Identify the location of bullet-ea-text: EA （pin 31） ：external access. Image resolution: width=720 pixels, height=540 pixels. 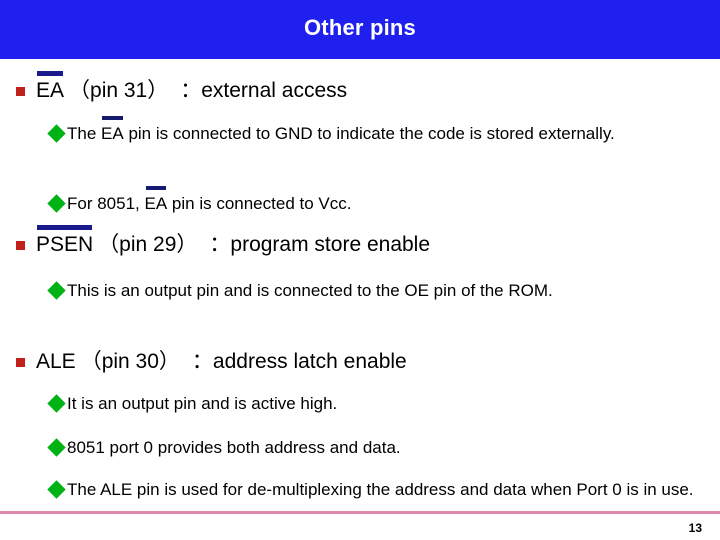
(192, 88).